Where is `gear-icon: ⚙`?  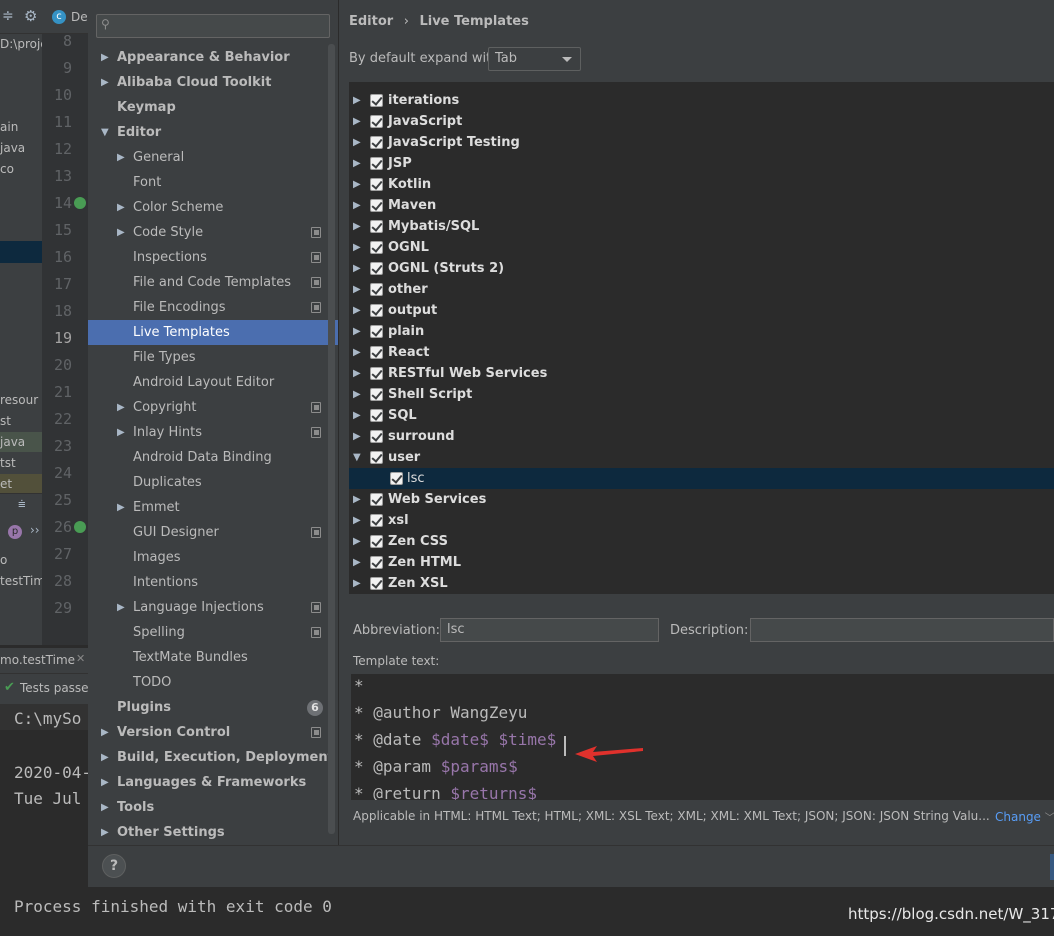 gear-icon: ⚙ is located at coordinates (30, 16).